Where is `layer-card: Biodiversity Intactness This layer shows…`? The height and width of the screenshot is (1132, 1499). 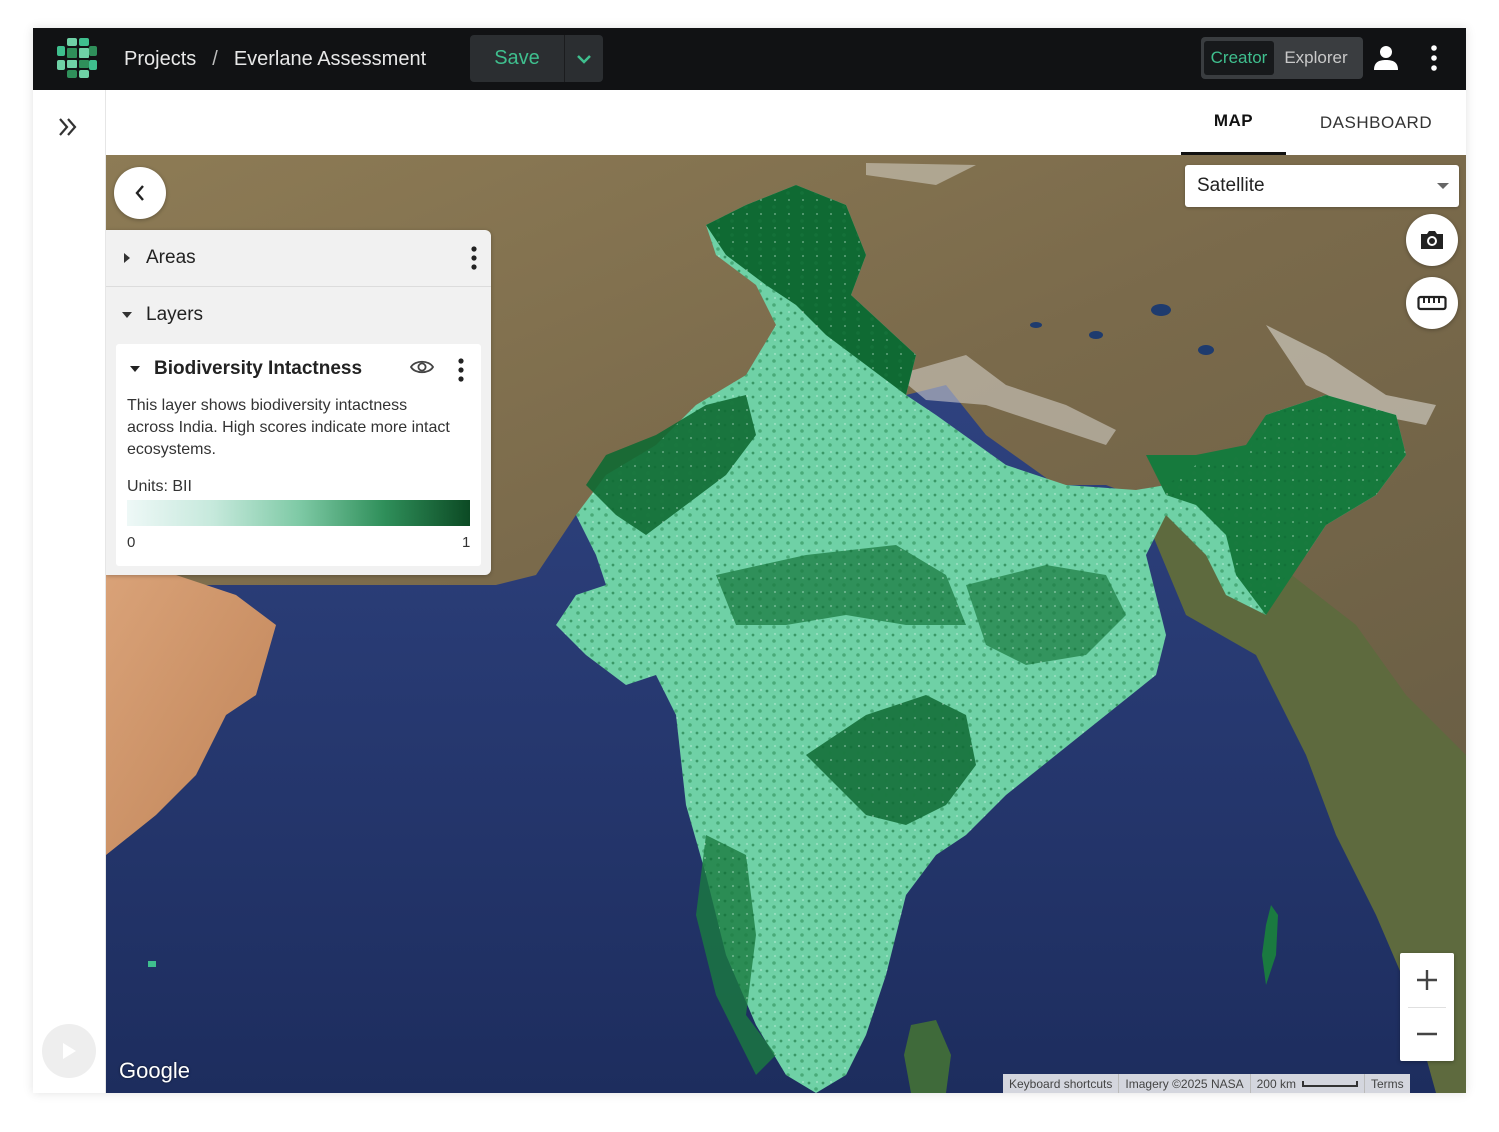 layer-card: Biodiversity Intactness This layer shows… is located at coordinates (298, 455).